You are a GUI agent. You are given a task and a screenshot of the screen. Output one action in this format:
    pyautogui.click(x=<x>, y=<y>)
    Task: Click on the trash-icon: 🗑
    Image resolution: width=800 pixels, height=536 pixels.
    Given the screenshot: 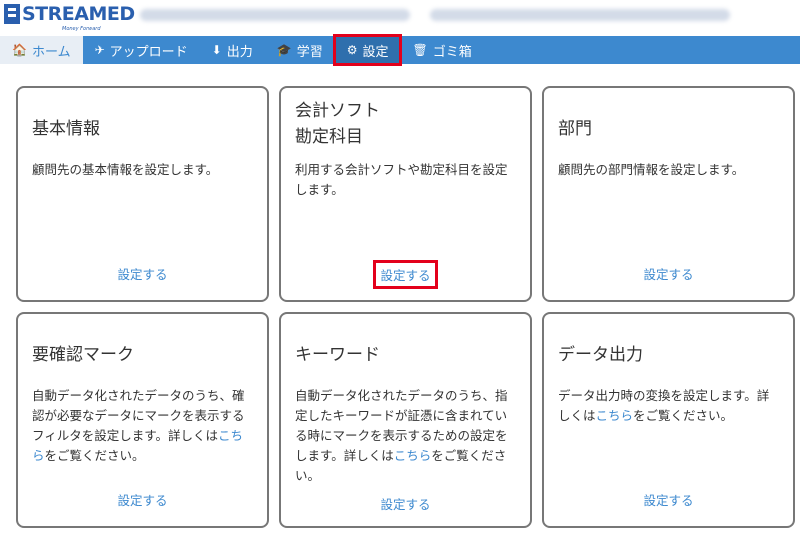 What is the action you would take?
    pyautogui.click(x=420, y=50)
    